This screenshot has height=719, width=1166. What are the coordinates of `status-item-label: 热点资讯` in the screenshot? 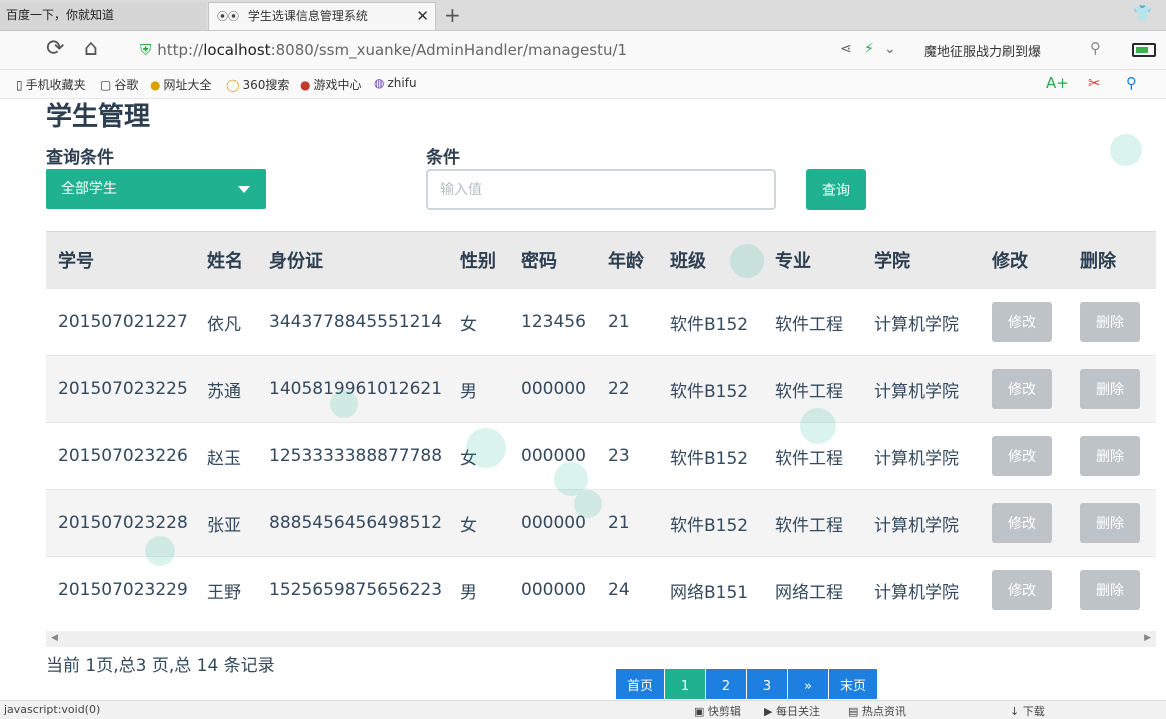 It's located at (883, 711).